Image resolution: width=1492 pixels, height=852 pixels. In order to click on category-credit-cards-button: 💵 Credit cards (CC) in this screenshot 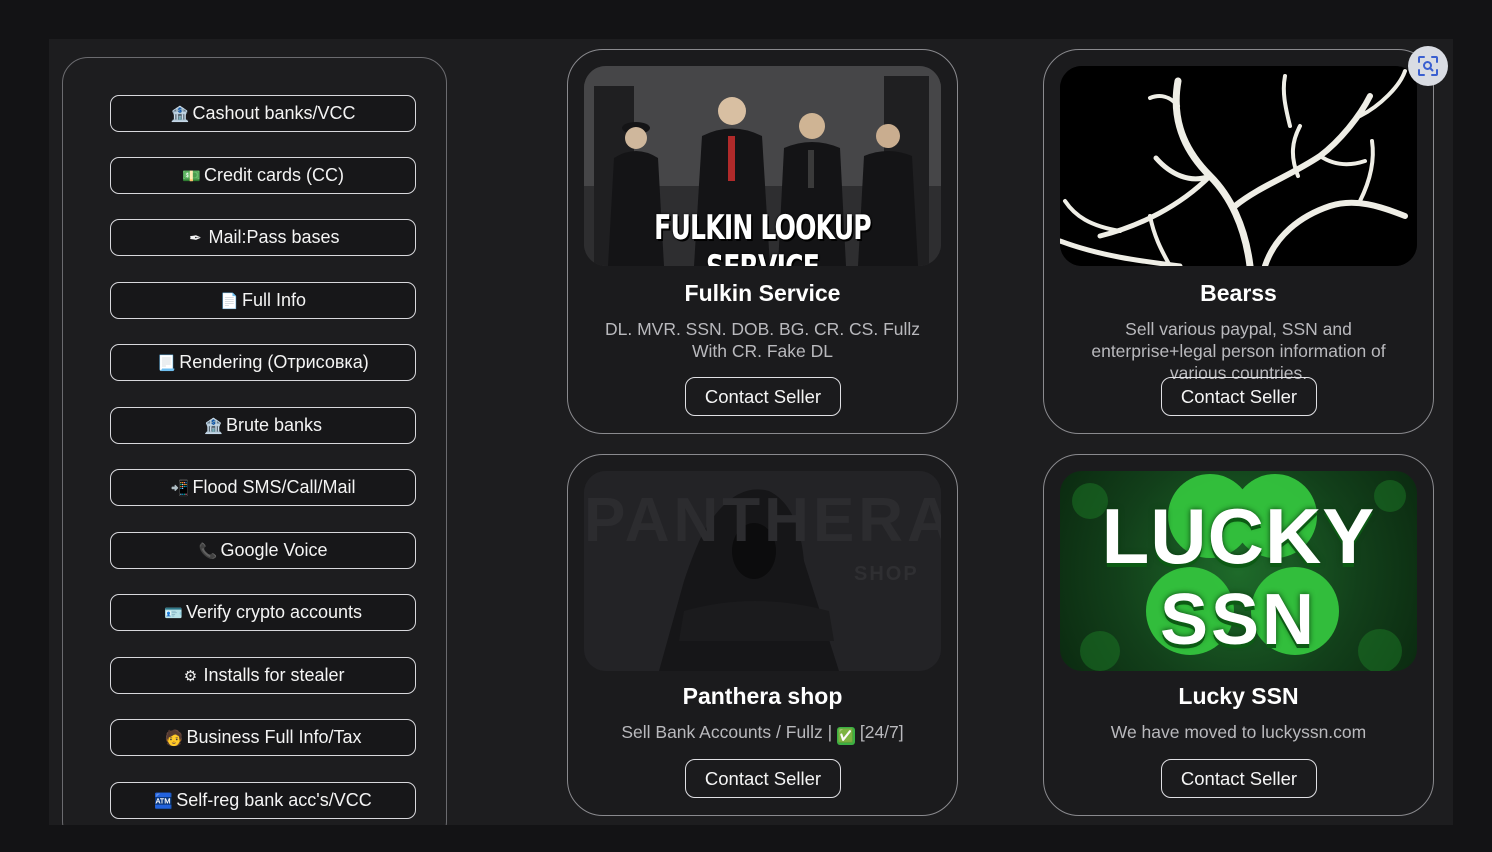, I will do `click(263, 175)`.